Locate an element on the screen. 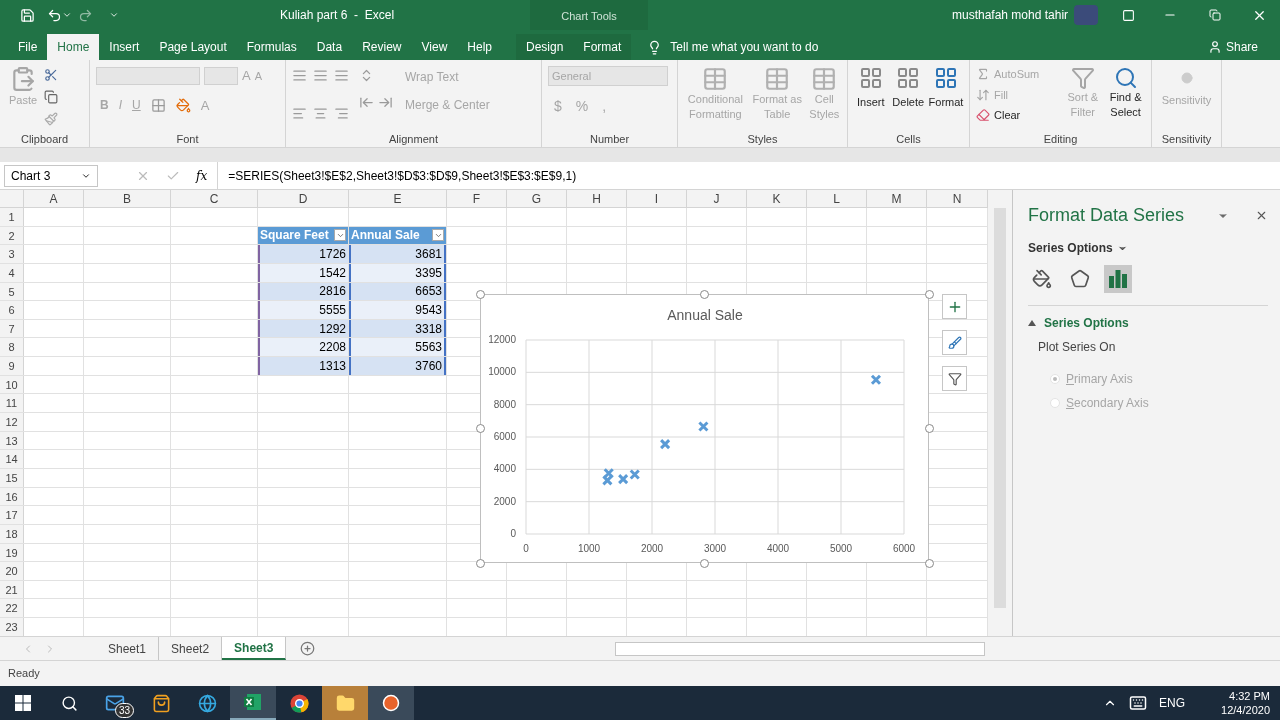 The height and width of the screenshot is (720, 1280). row-header: 6 is located at coordinates (12, 310).